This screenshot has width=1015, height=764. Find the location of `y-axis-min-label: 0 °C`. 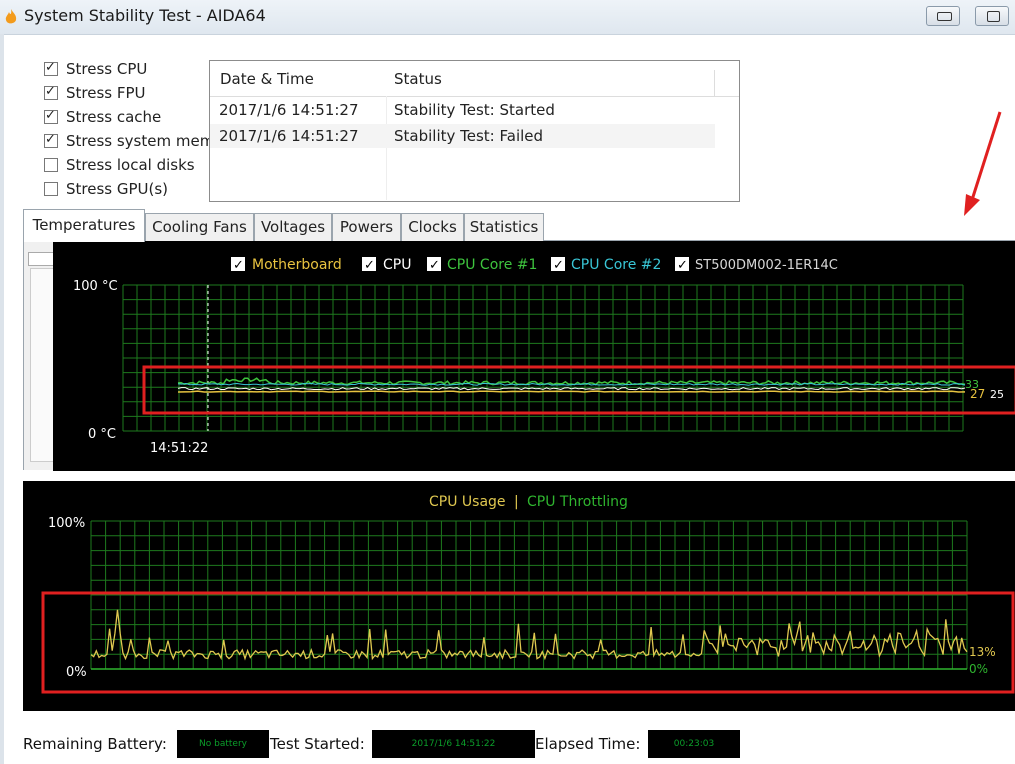

y-axis-min-label: 0 °C is located at coordinates (102, 434).